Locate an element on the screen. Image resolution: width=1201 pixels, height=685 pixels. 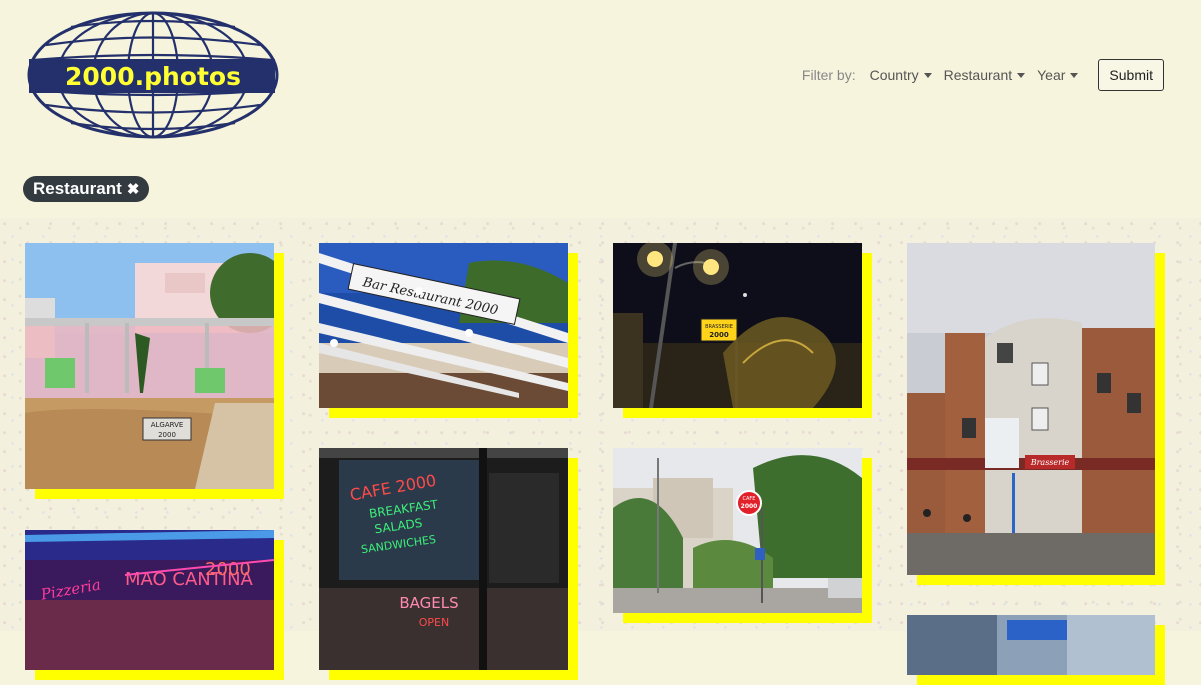
photo-cantina-2000: Pizzeria MAO CANTINA 2000 is located at coordinates (149, 600).